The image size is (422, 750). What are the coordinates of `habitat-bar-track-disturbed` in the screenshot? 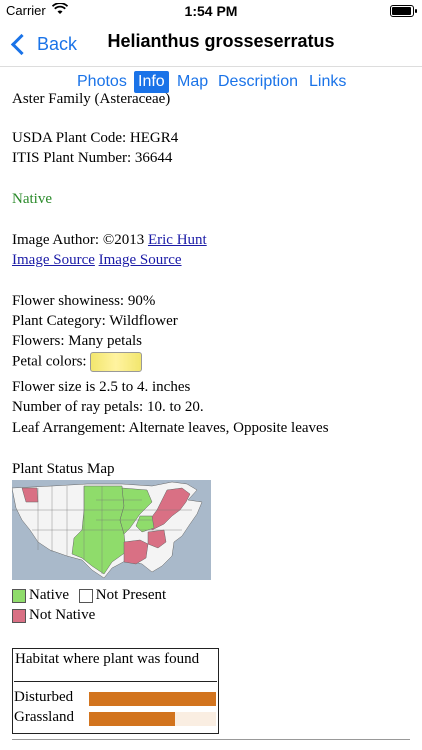 It's located at (152, 699).